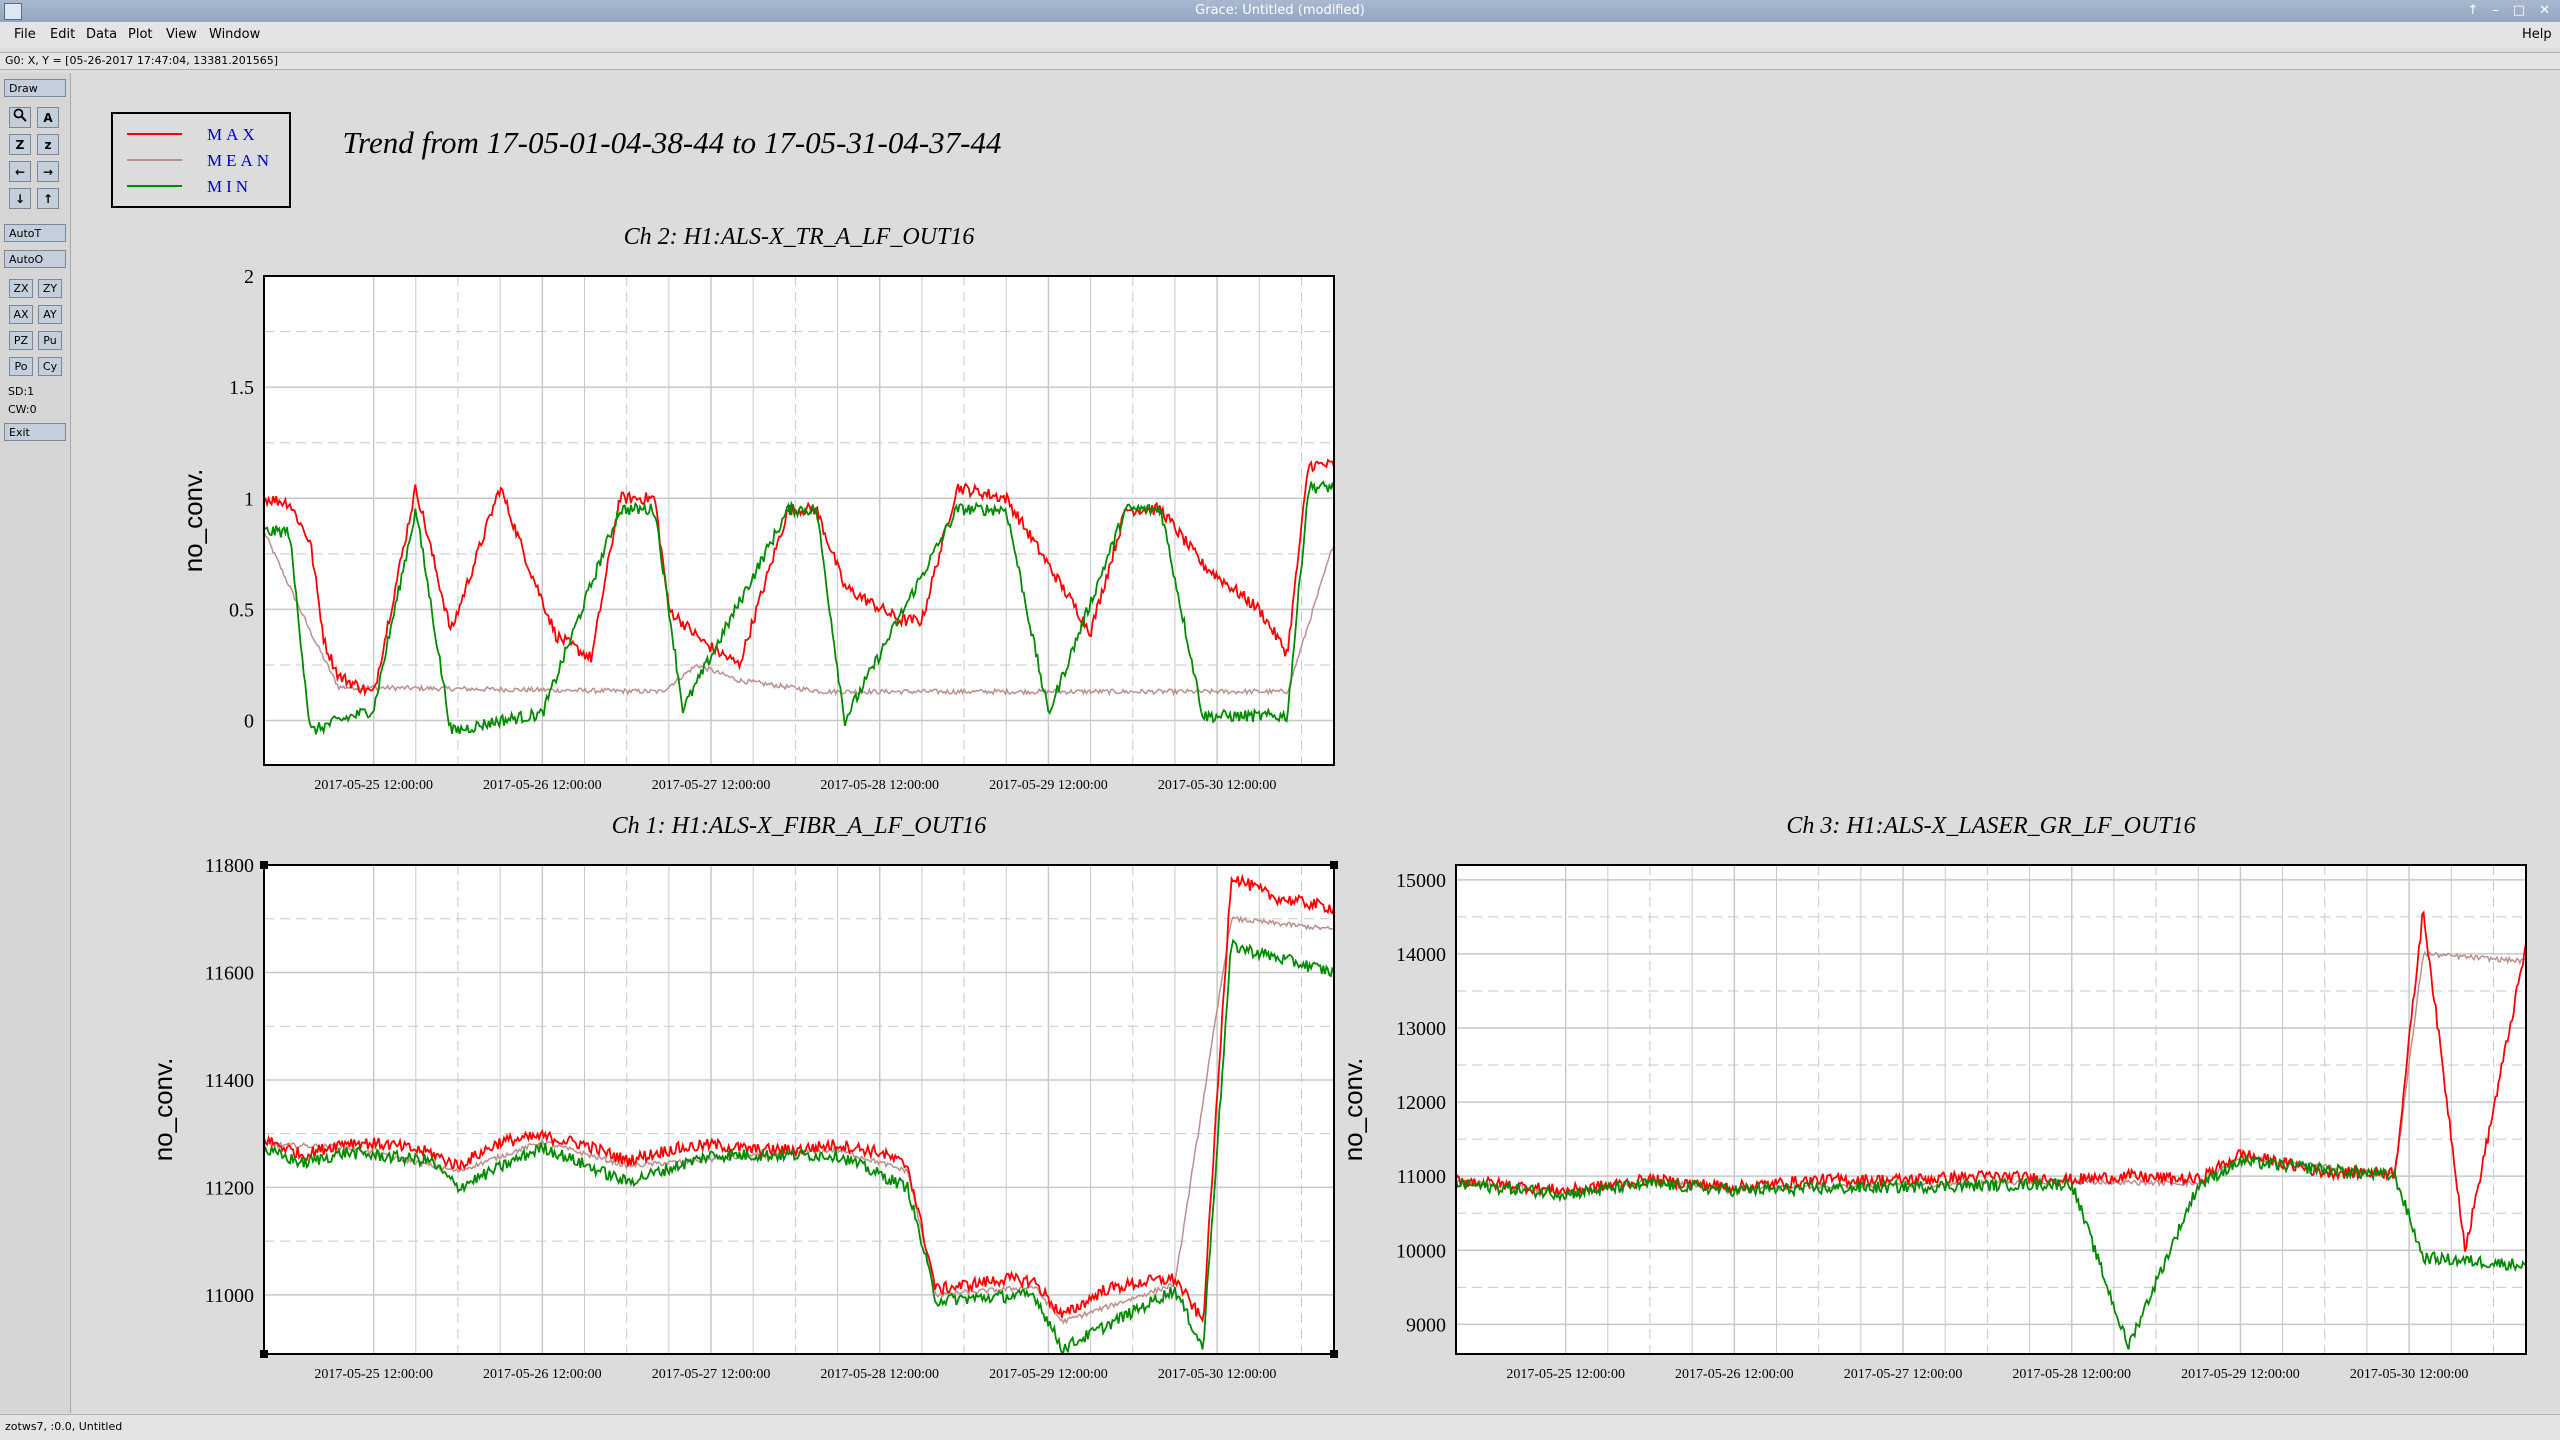  Describe the element at coordinates (229, 1296) in the screenshot. I see `ch1-y-tick-label: 11000` at that location.